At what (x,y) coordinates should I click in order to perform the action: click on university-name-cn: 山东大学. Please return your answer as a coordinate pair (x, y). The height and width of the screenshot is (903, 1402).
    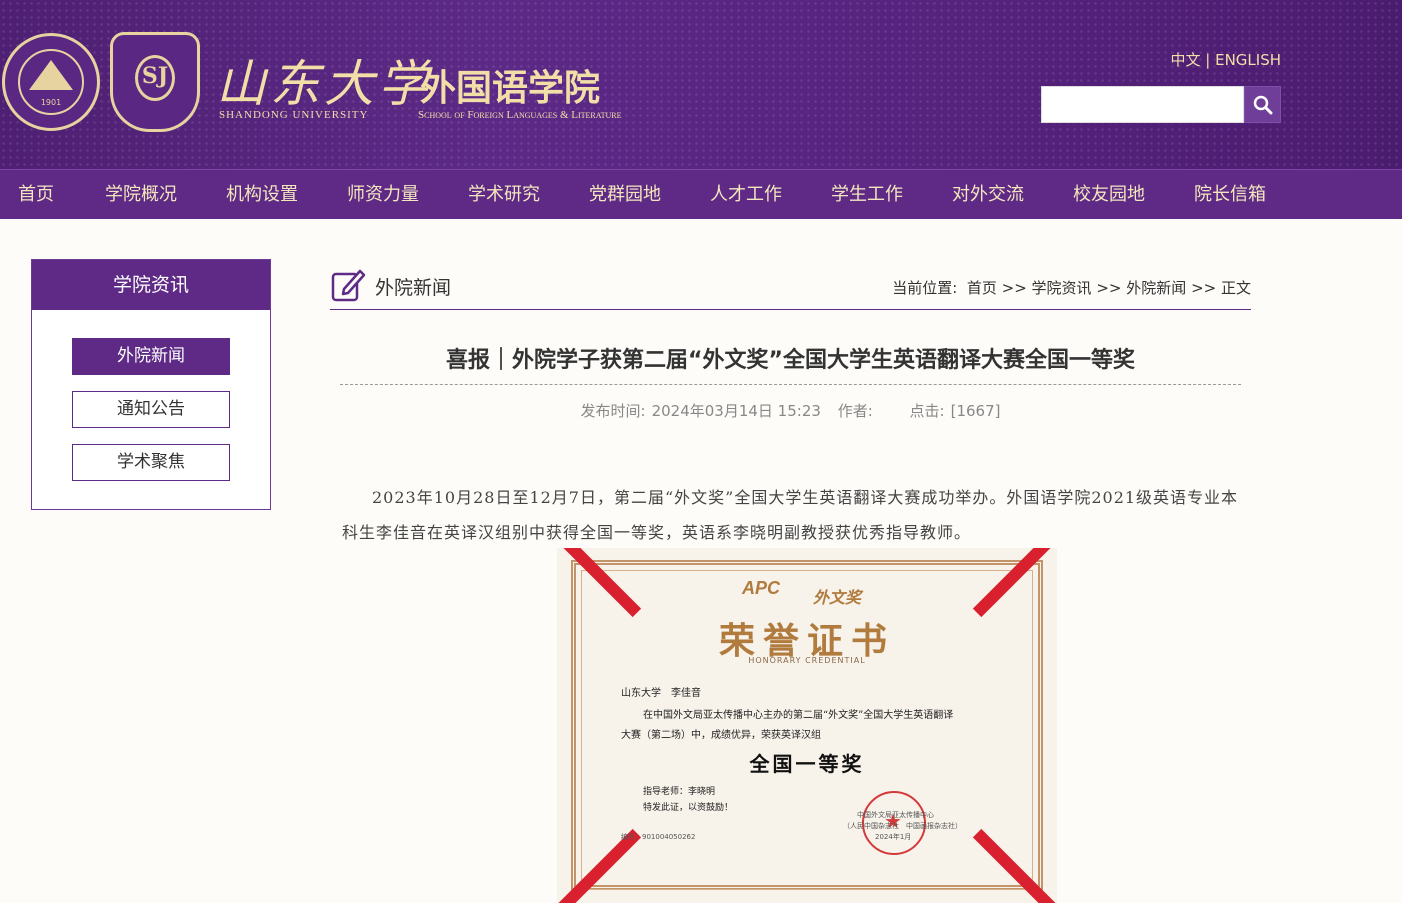
    Looking at the image, I should click on (324, 84).